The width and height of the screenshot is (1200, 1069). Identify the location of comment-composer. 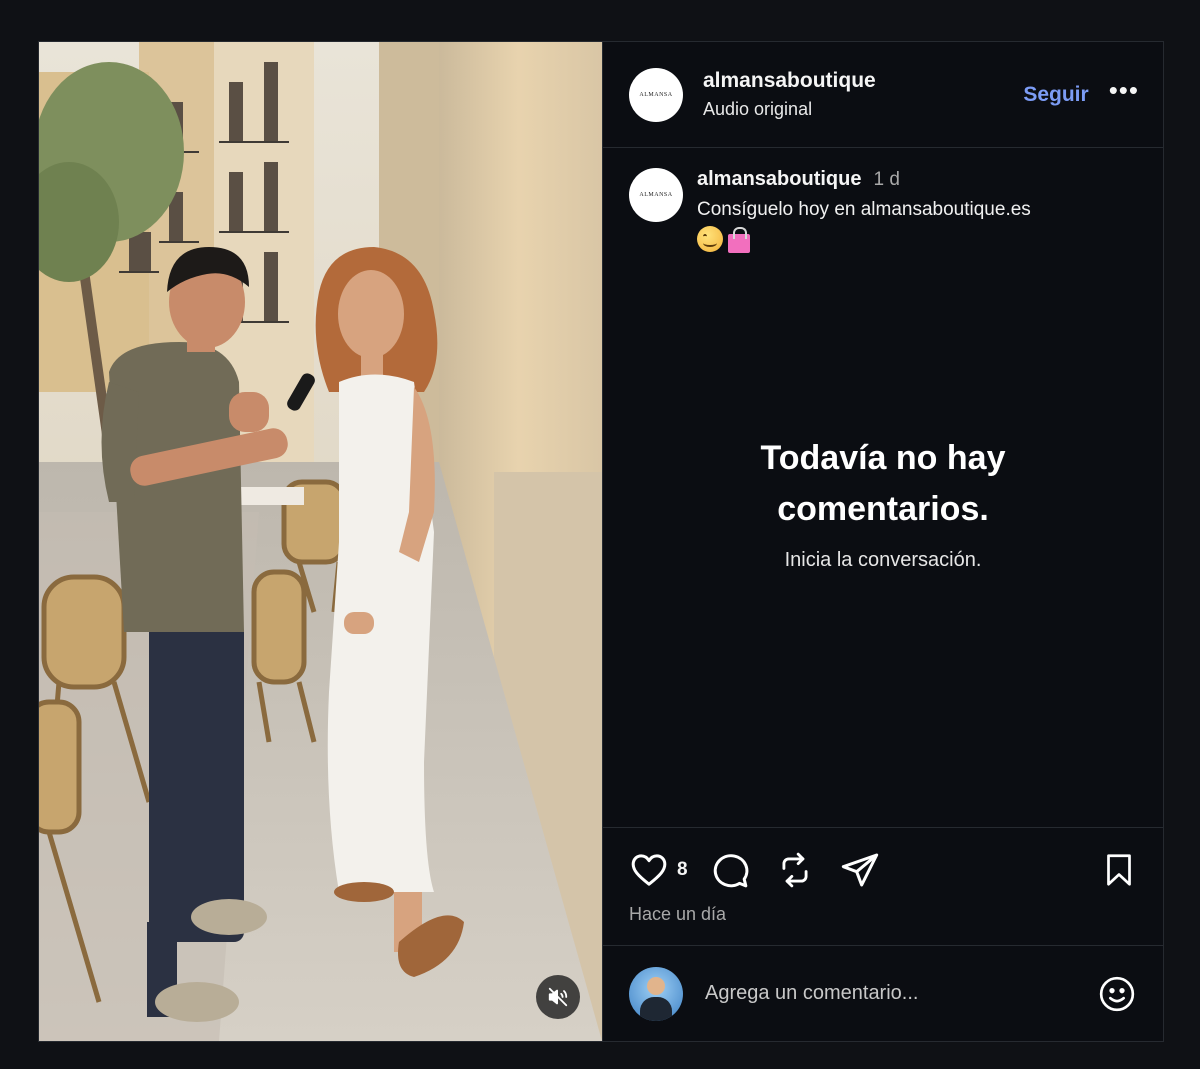
(883, 993).